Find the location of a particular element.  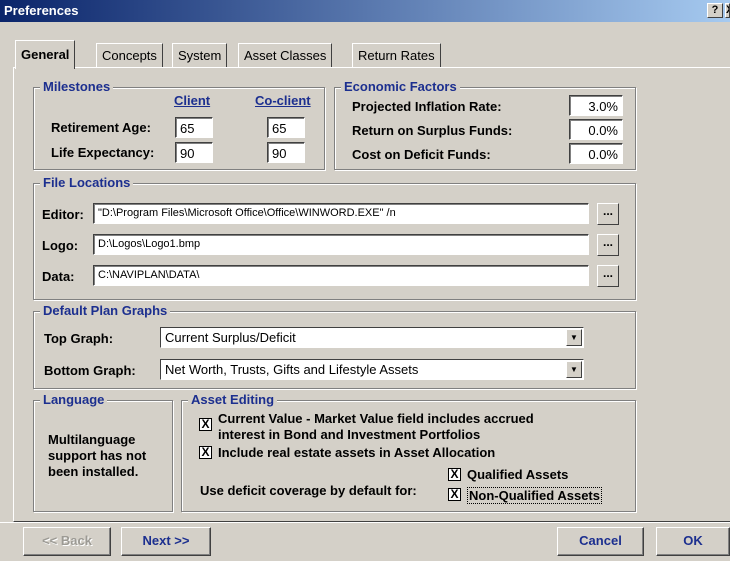

tab-general: General is located at coordinates (45, 54).